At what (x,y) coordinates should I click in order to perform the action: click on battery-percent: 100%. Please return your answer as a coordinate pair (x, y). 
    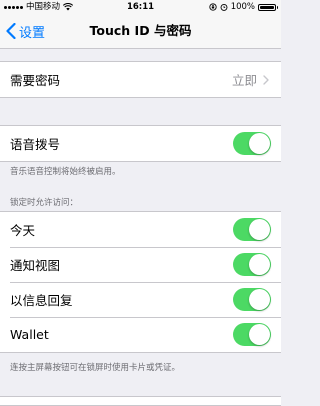
    Looking at the image, I should click on (242, 7).